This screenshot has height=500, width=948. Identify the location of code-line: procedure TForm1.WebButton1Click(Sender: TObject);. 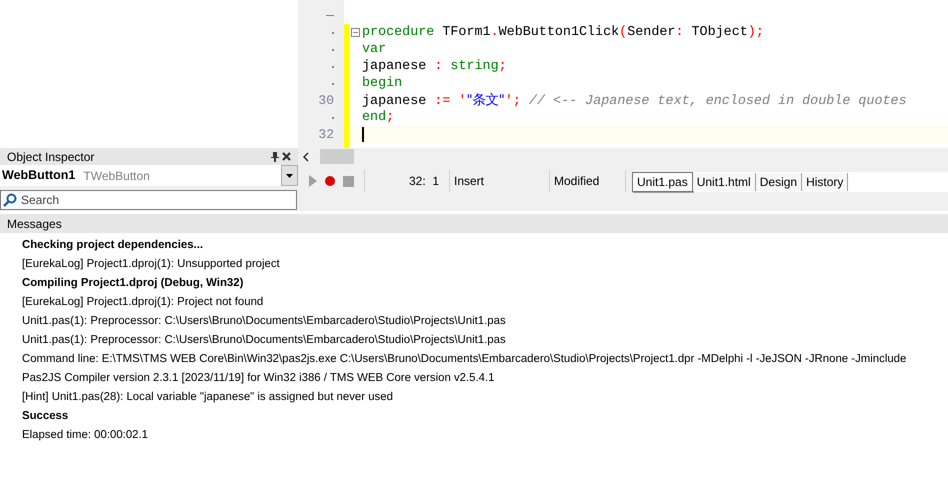
(563, 32).